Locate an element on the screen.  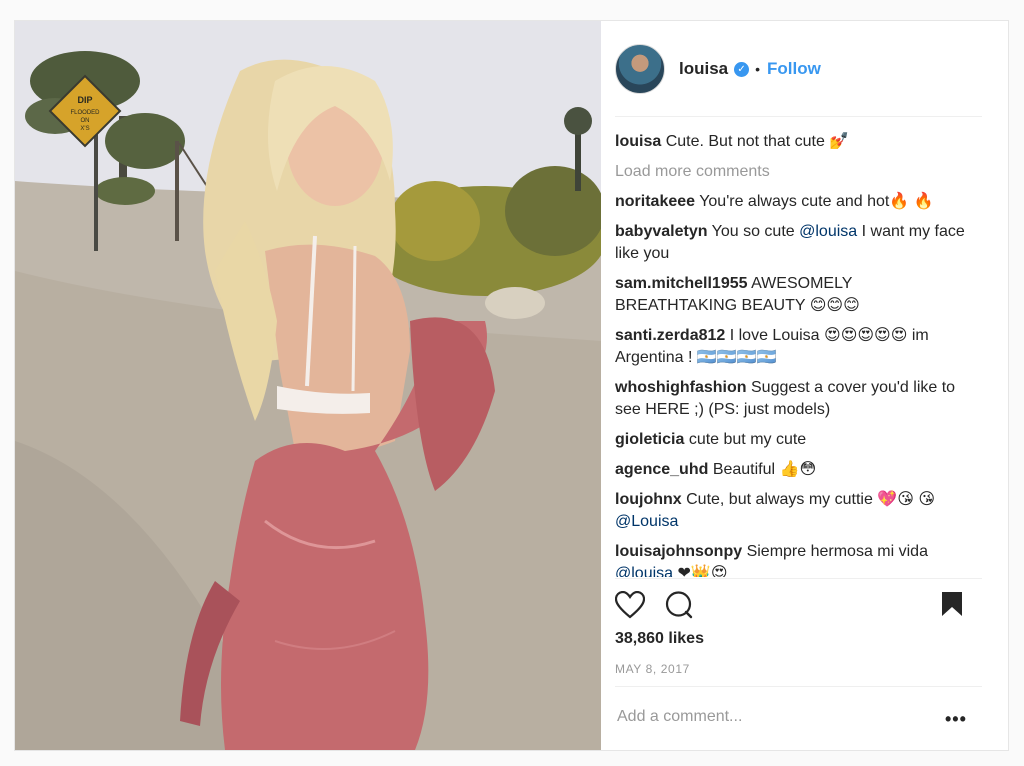
caption-text: Cute. But not that cute 💅 is located at coordinates (757, 141).